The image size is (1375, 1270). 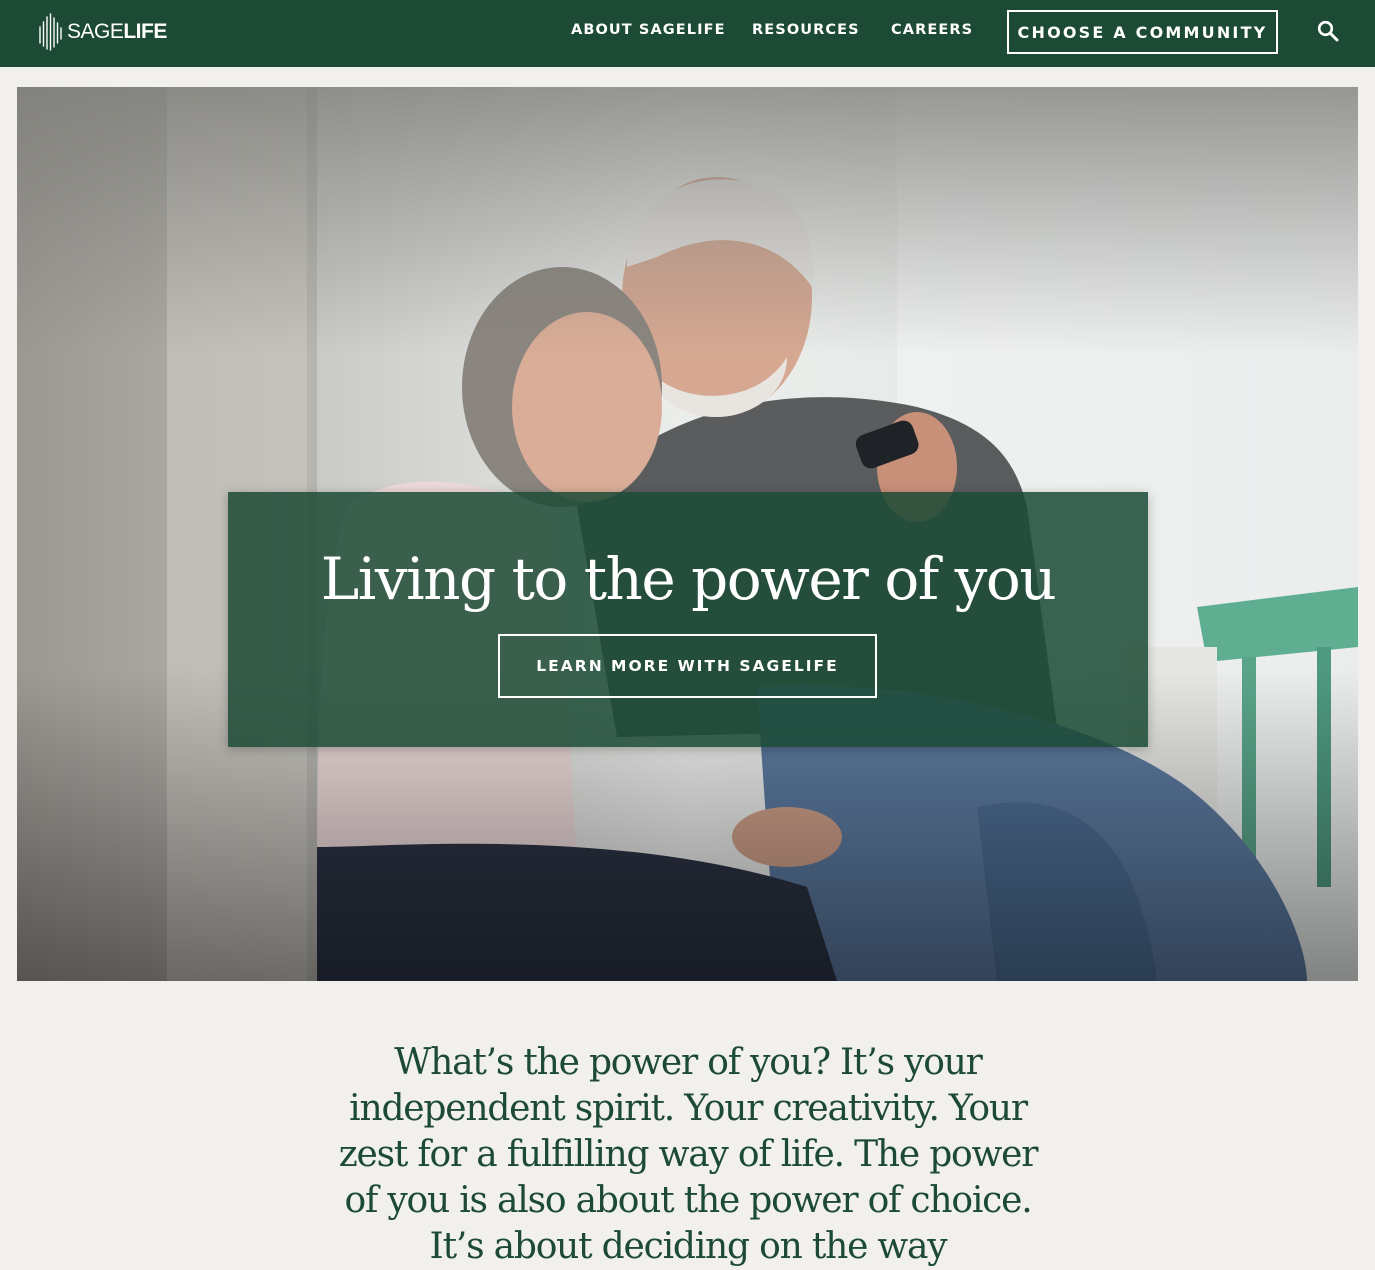 I want to click on choose-community-button: CHOOSE A COMMUNITY, so click(x=1142, y=32).